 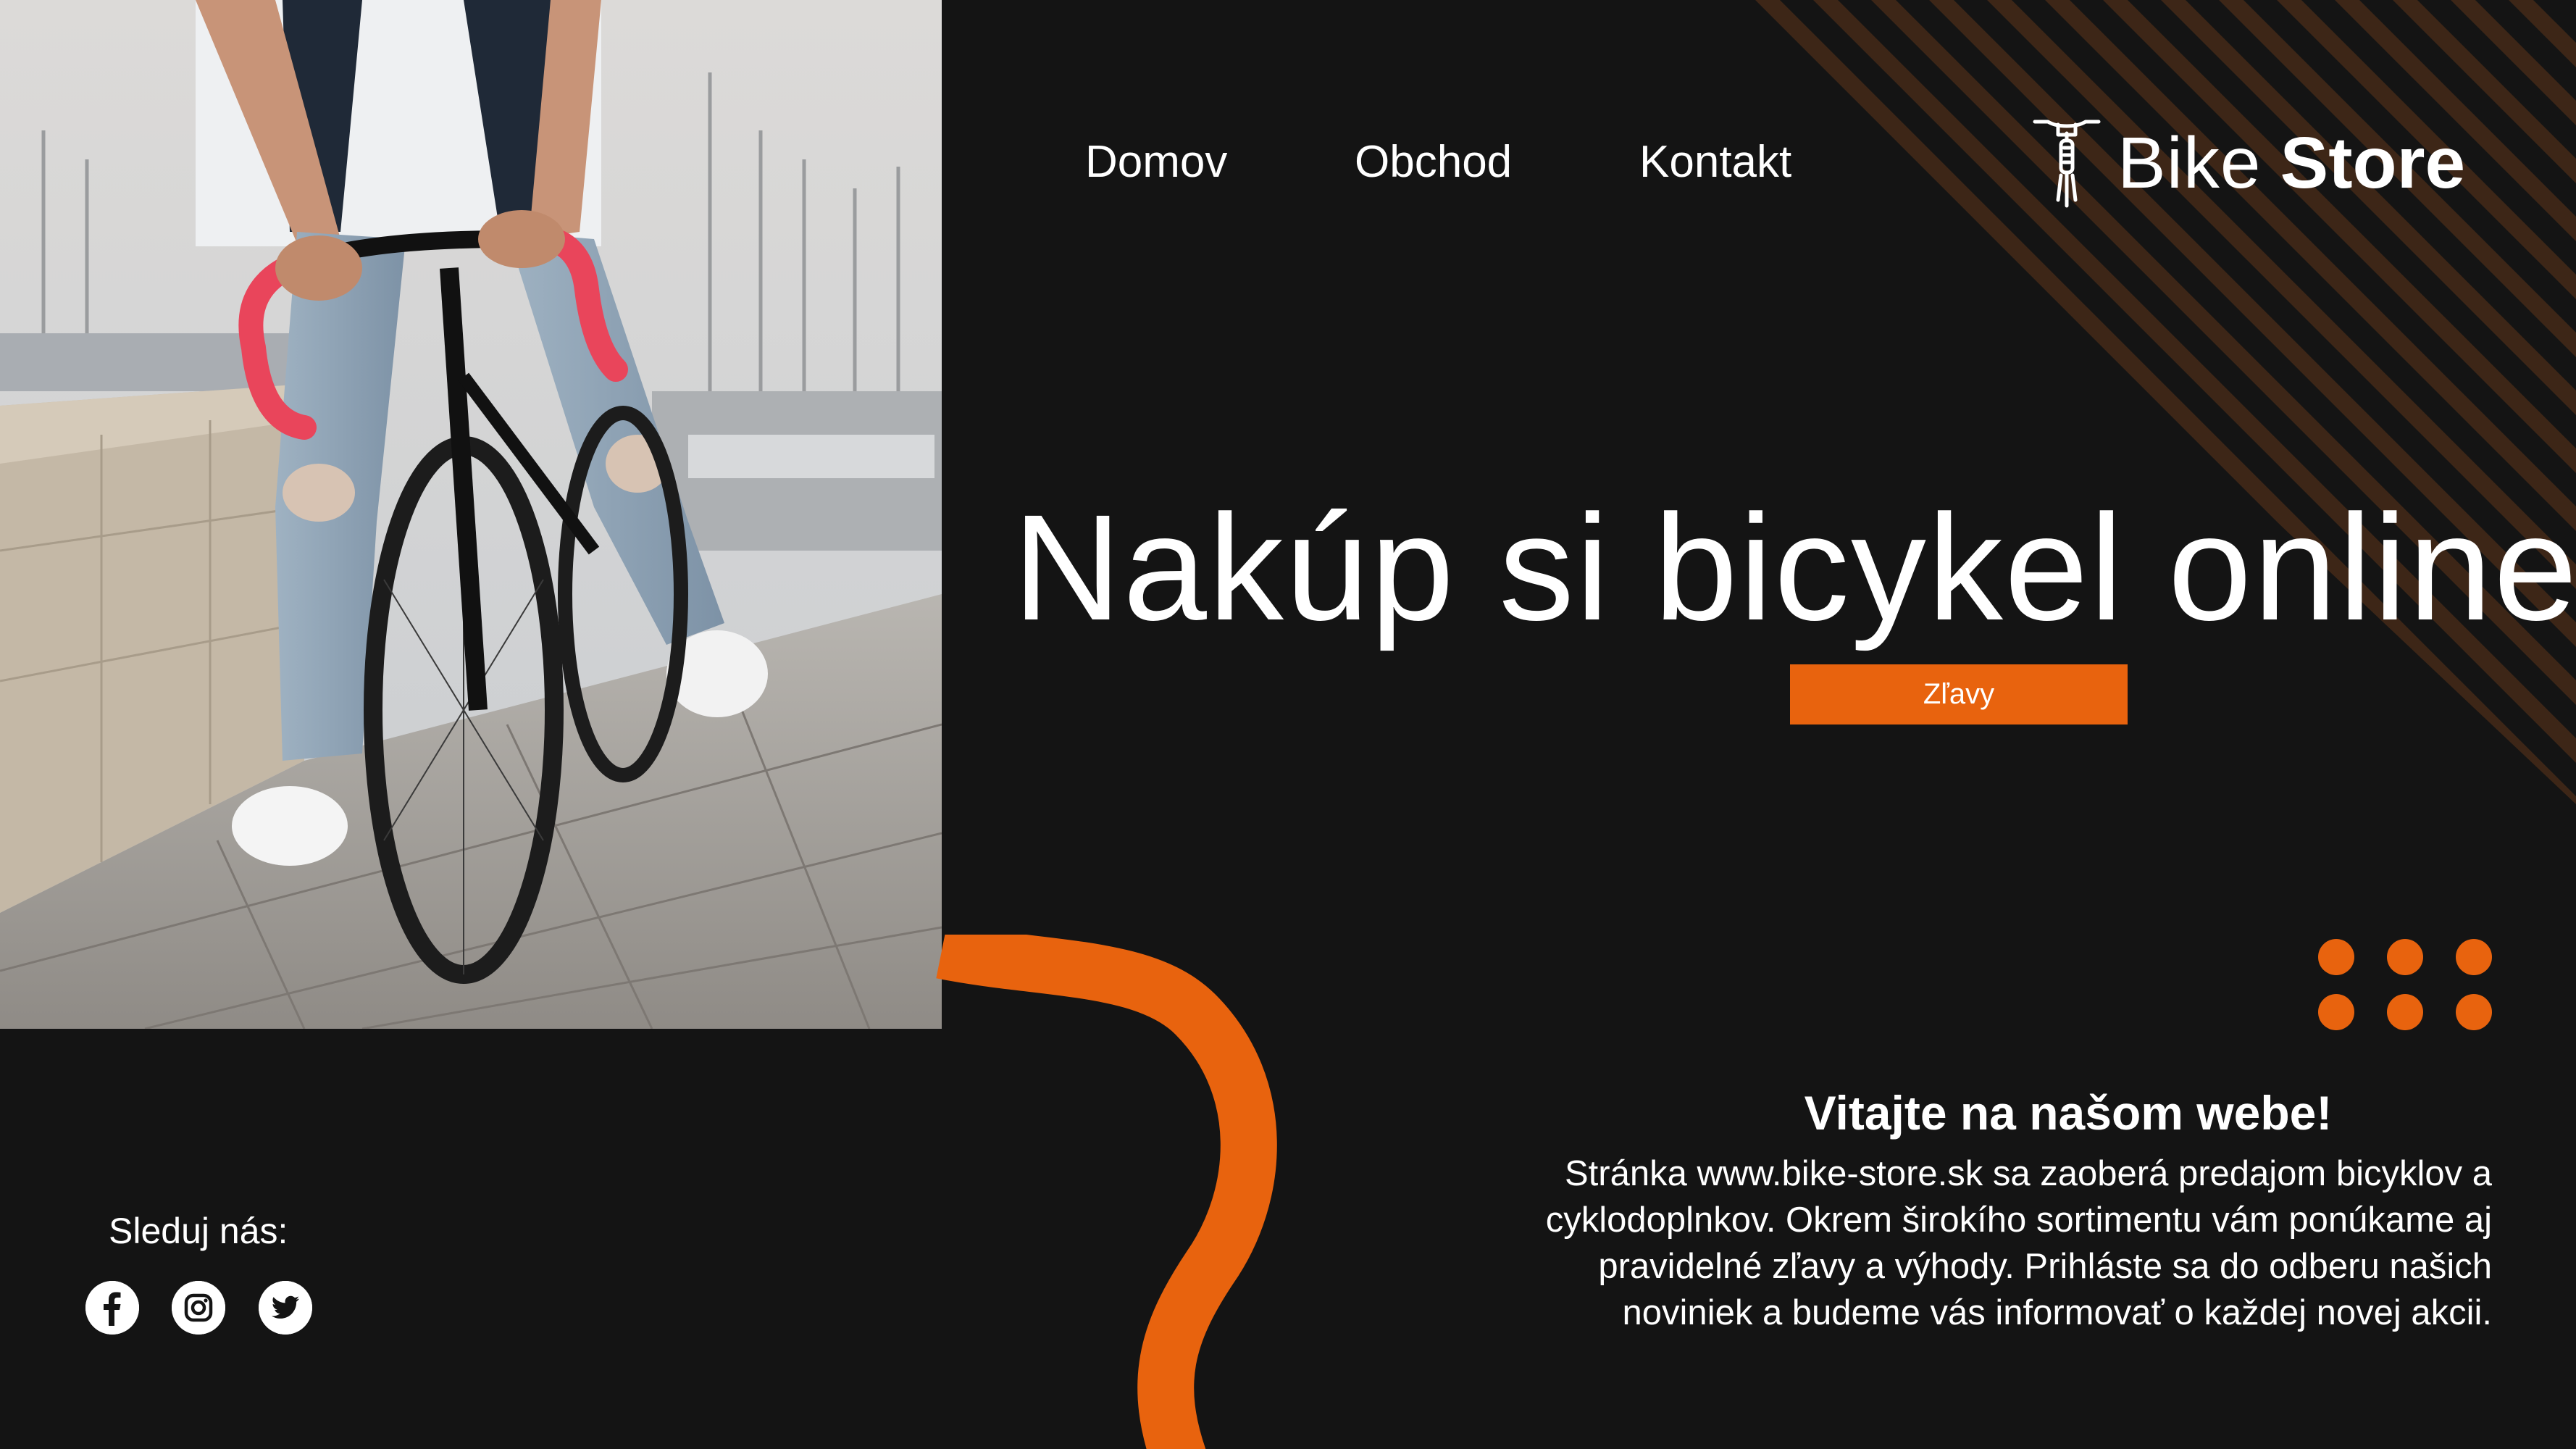 I want to click on twitter-icon, so click(x=285, y=1308).